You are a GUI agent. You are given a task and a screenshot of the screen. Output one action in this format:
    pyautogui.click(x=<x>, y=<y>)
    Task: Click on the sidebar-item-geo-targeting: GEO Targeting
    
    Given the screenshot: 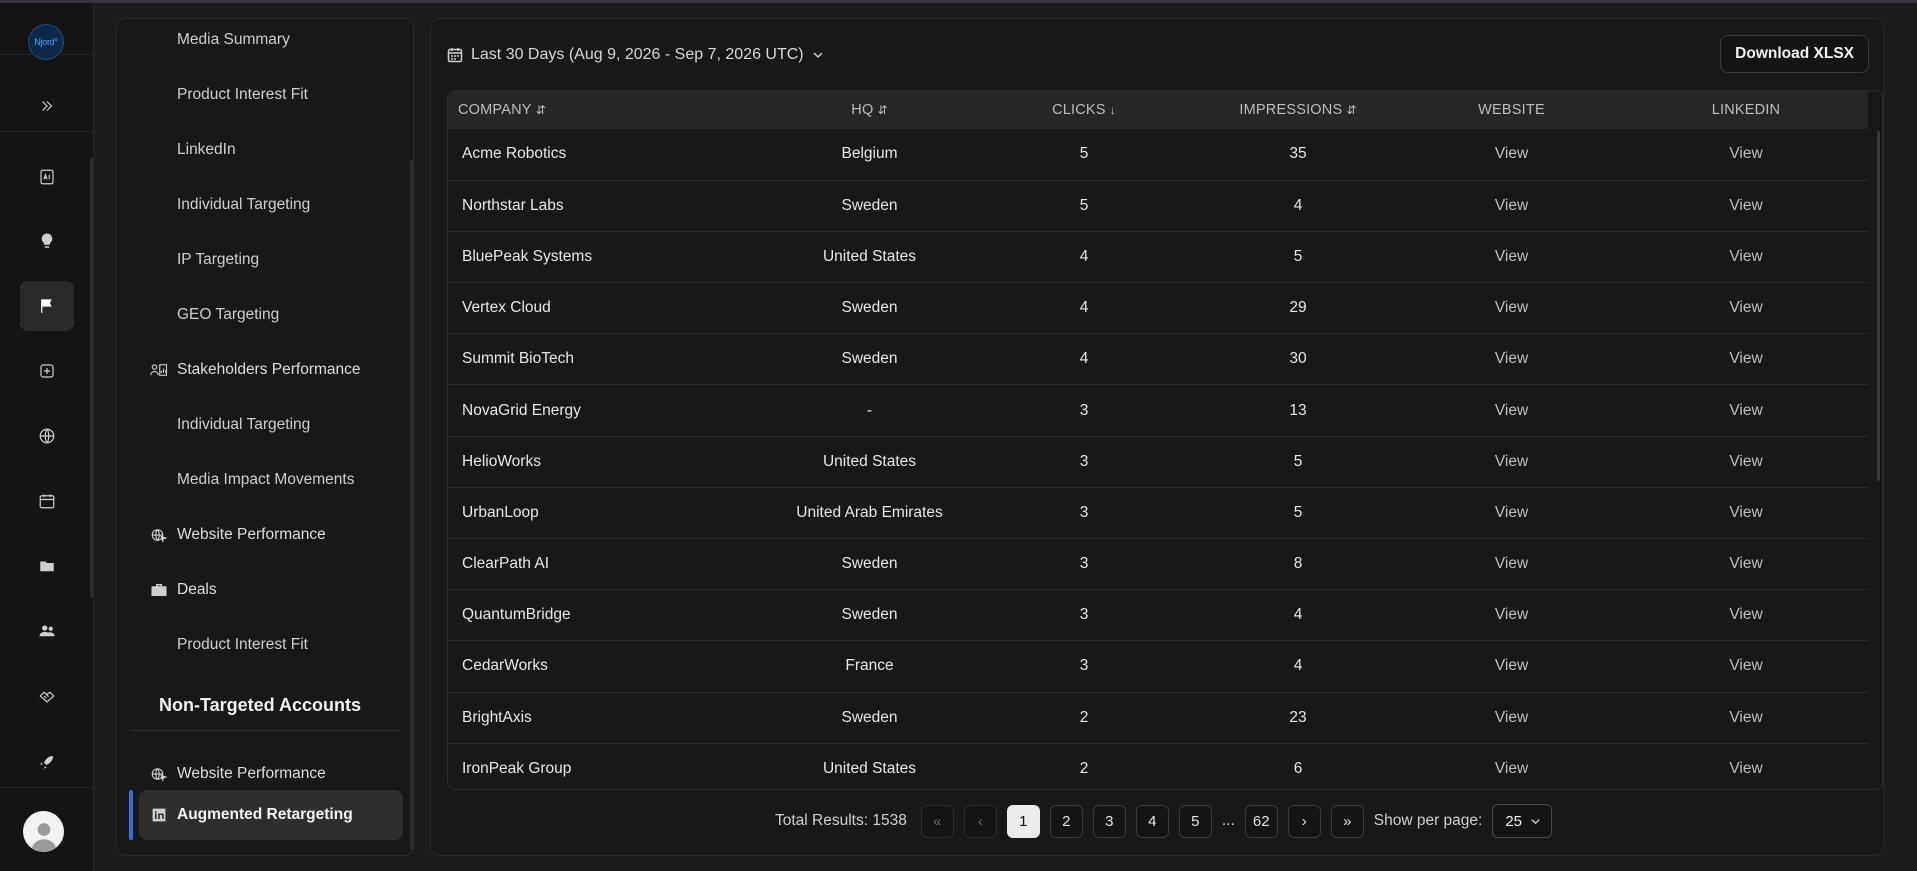 What is the action you would take?
    pyautogui.click(x=265, y=315)
    